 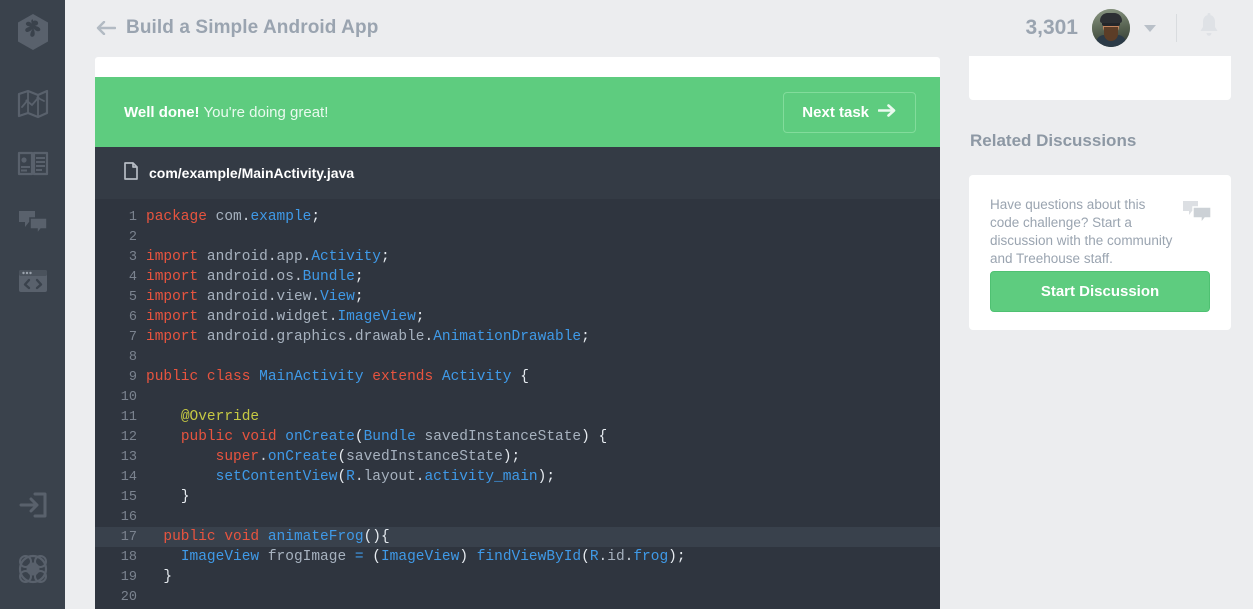 I want to click on library-book-icon, so click(x=32, y=163).